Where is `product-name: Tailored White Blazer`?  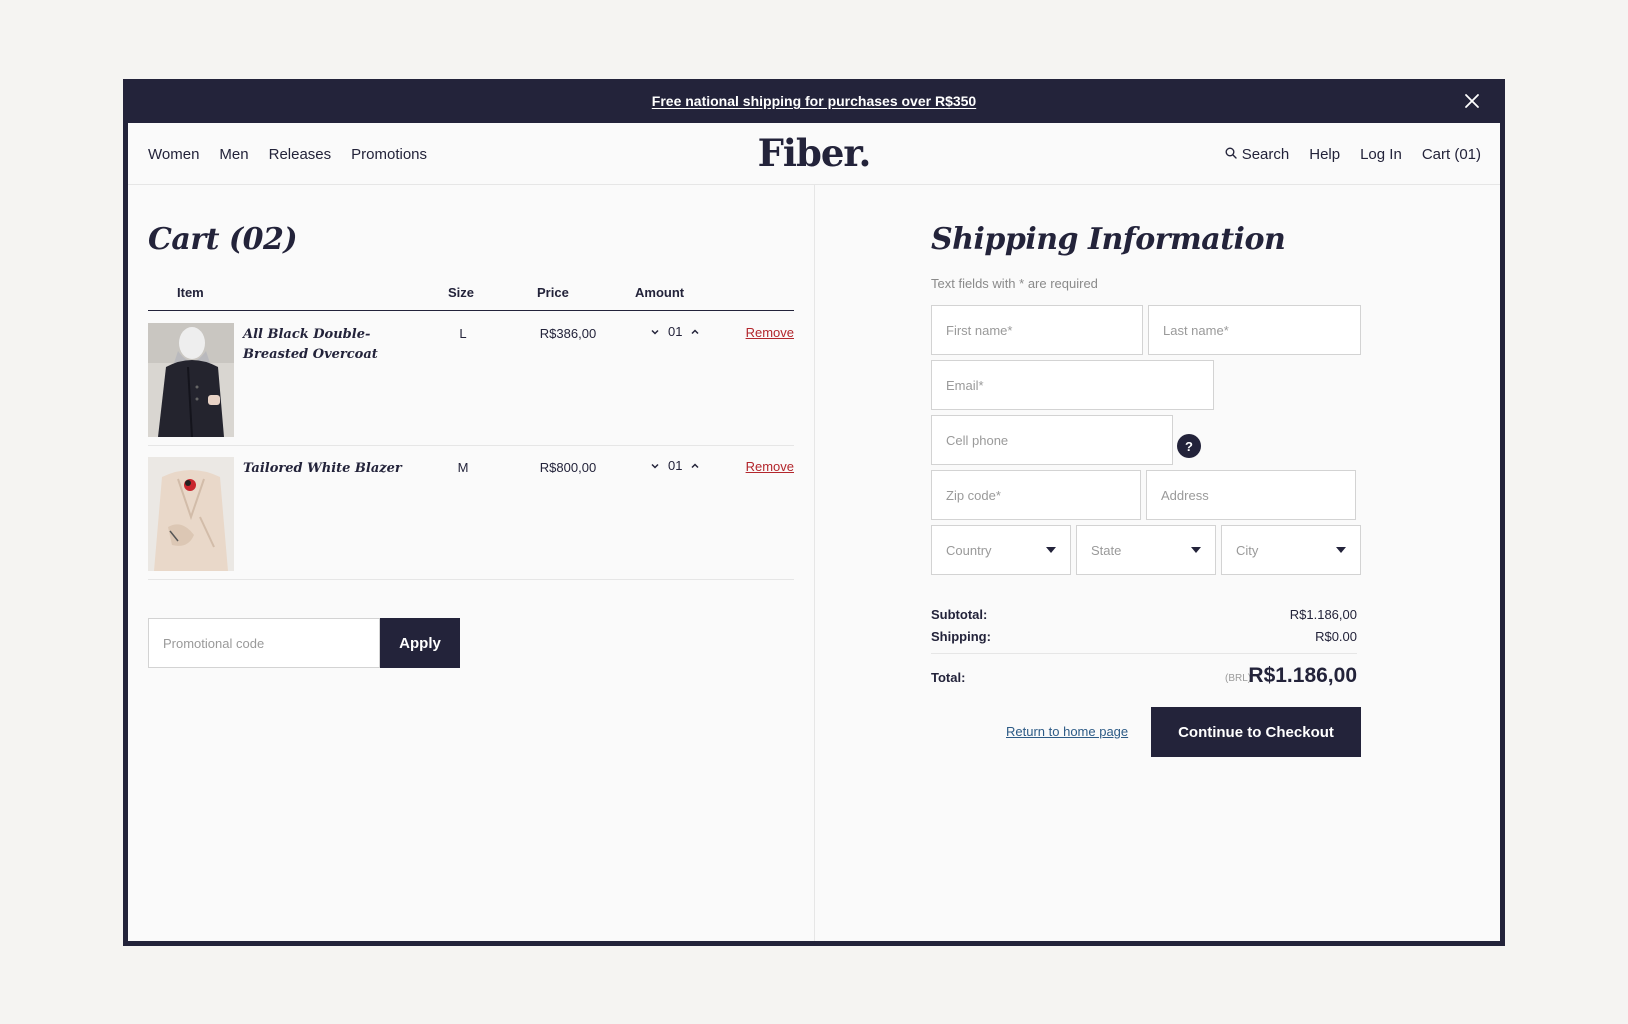 product-name: Tailored White Blazer is located at coordinates (333, 469).